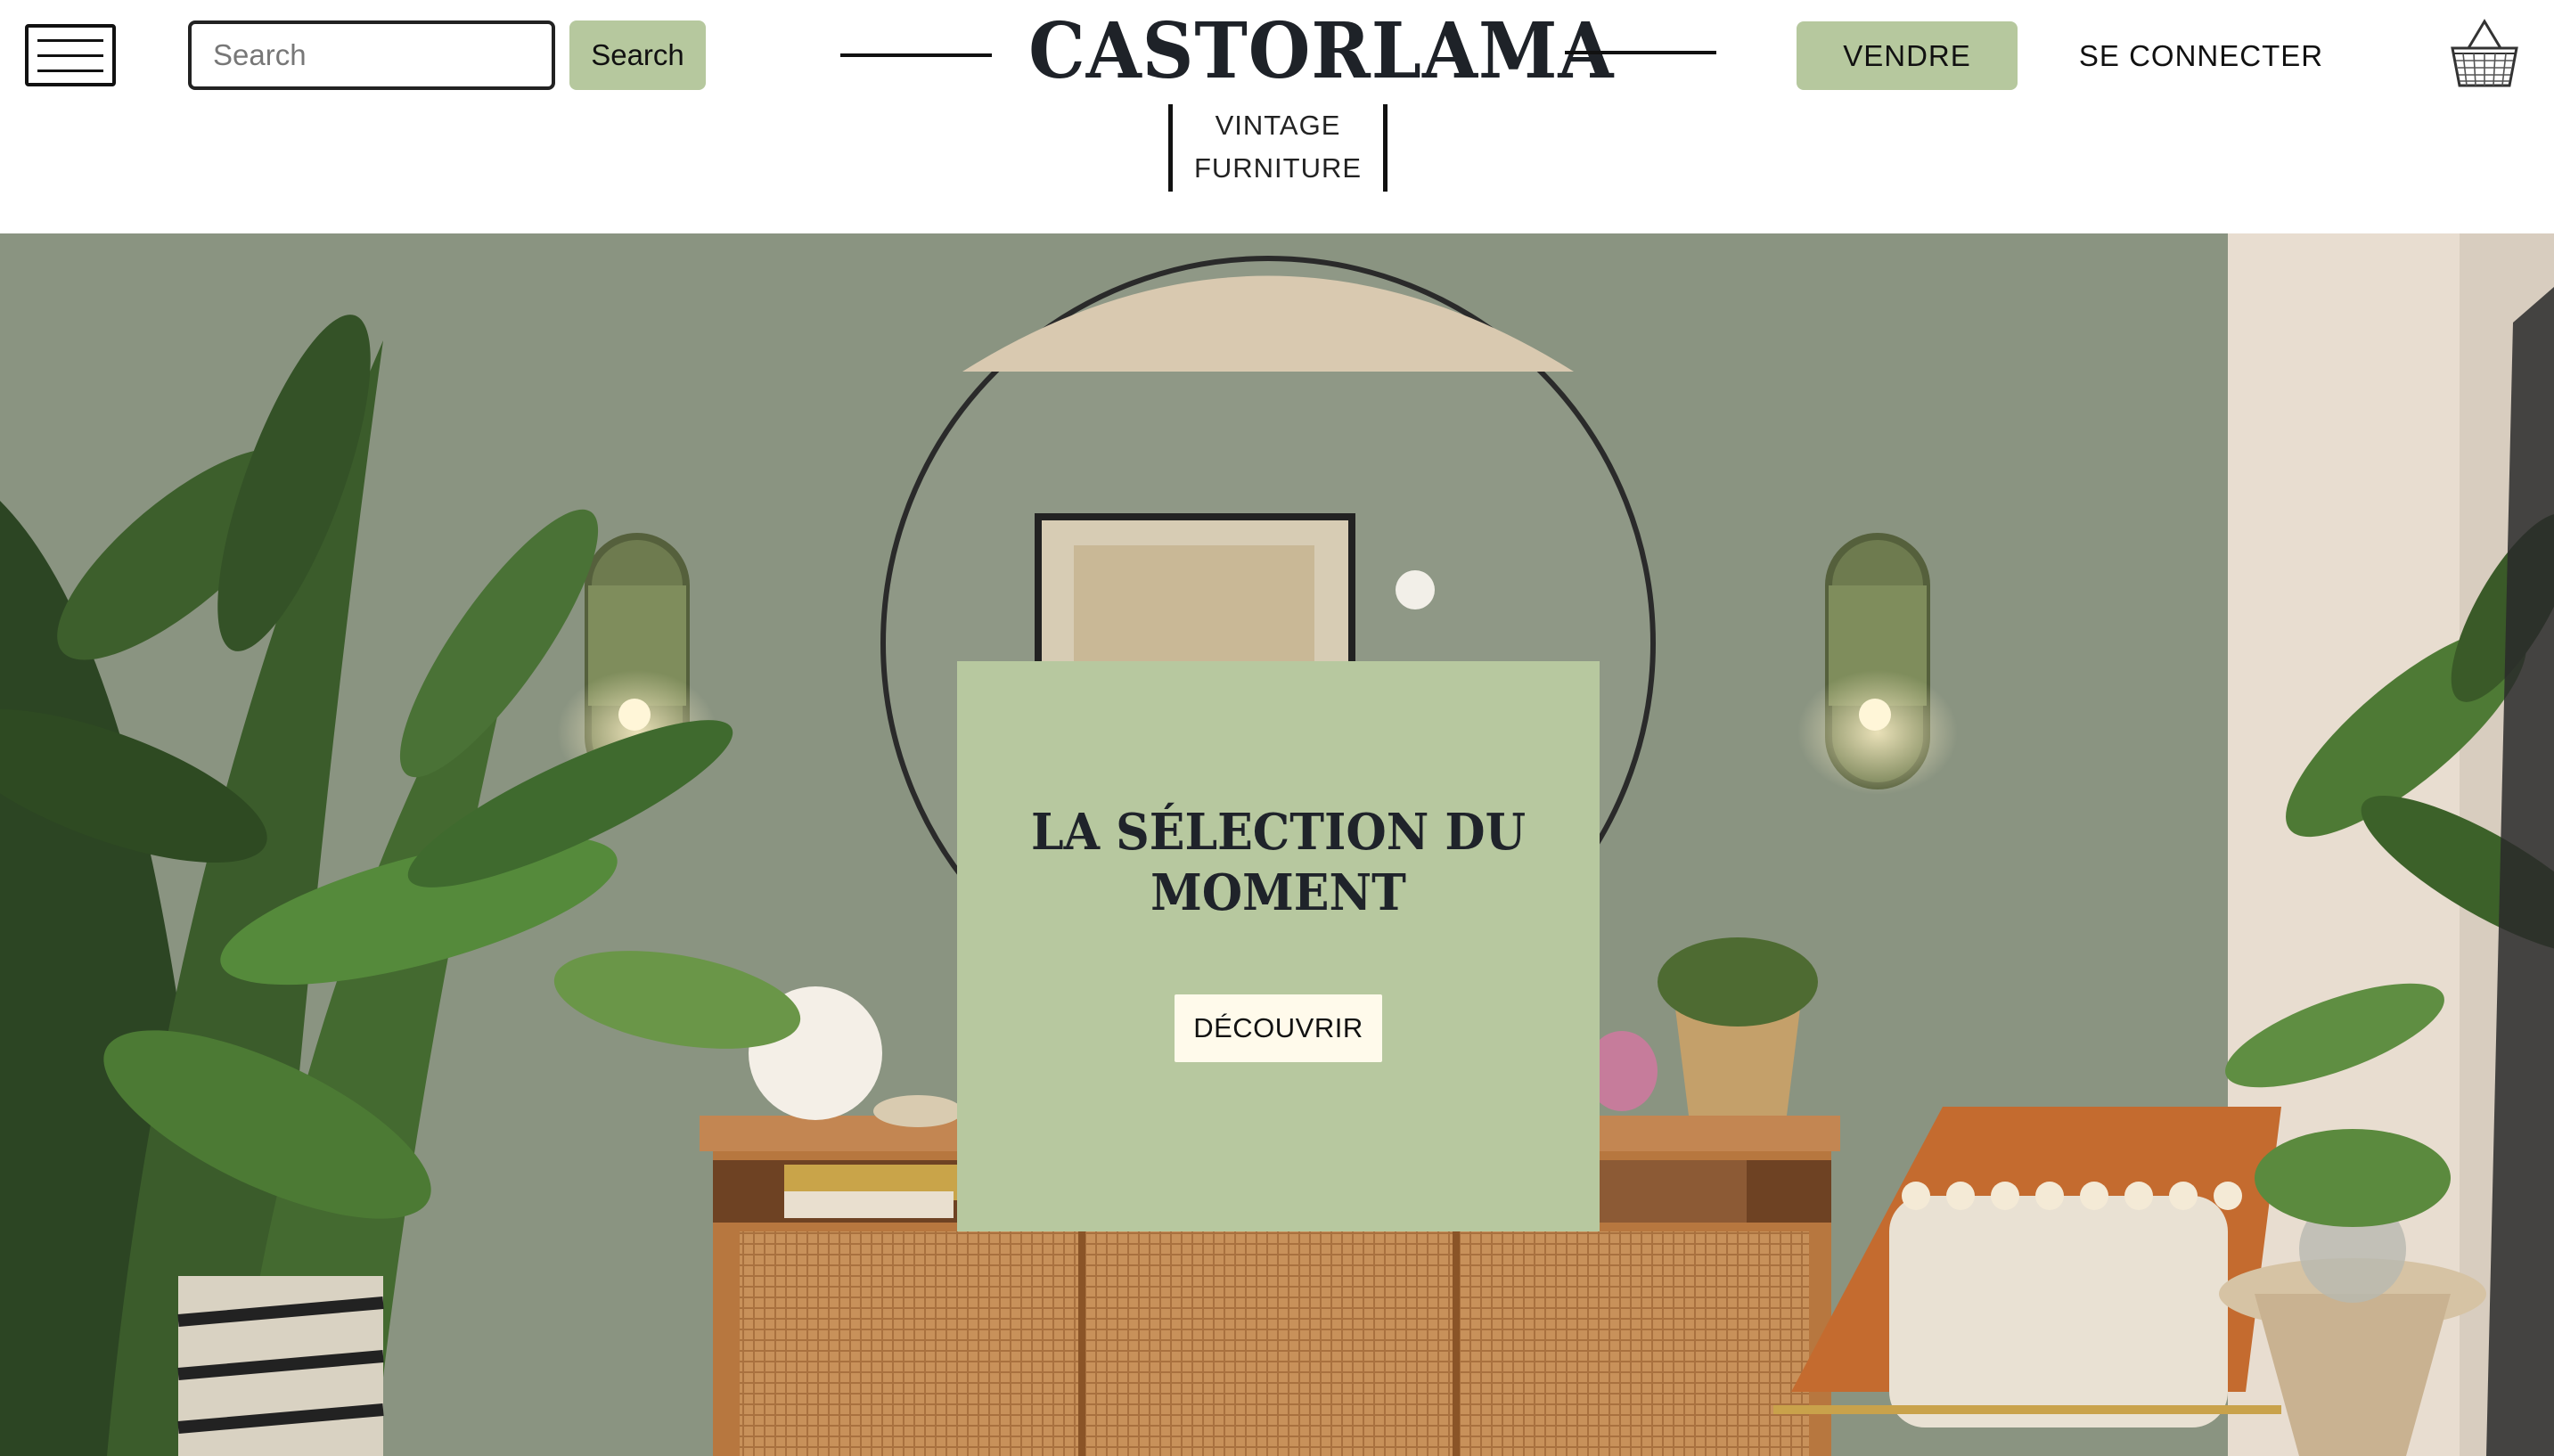 This screenshot has height=1456, width=2554. What do you see at coordinates (371, 55) in the screenshot?
I see `search-input` at bounding box center [371, 55].